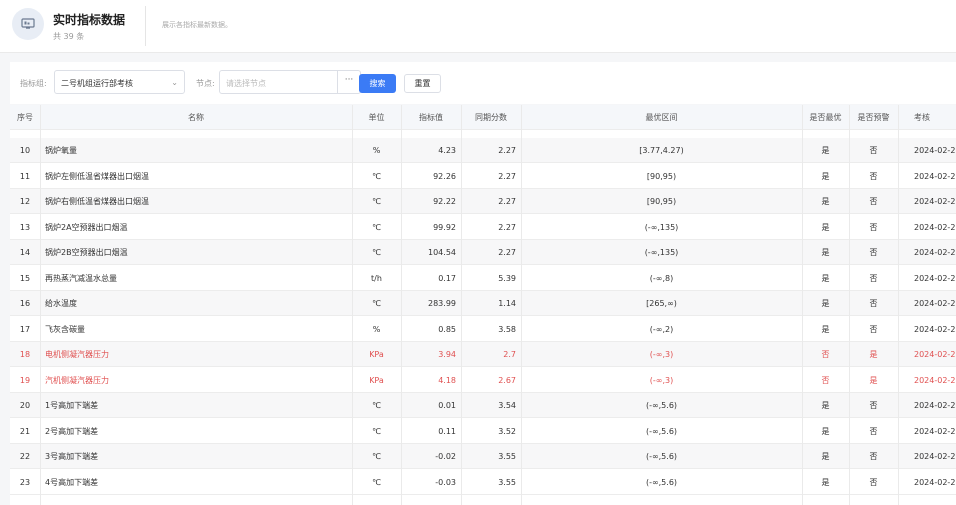 The width and height of the screenshot is (956, 505). I want to click on row-value: 283.99, so click(442, 303).